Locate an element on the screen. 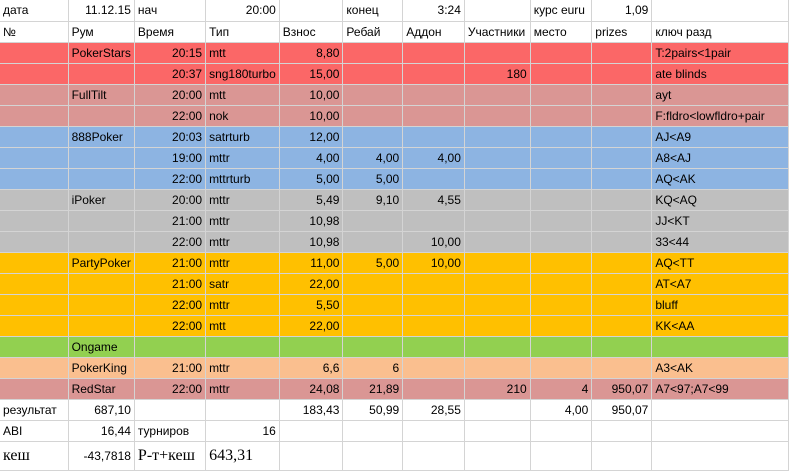 The width and height of the screenshot is (789, 471). sheet-cell: 4,00 is located at coordinates (561, 410).